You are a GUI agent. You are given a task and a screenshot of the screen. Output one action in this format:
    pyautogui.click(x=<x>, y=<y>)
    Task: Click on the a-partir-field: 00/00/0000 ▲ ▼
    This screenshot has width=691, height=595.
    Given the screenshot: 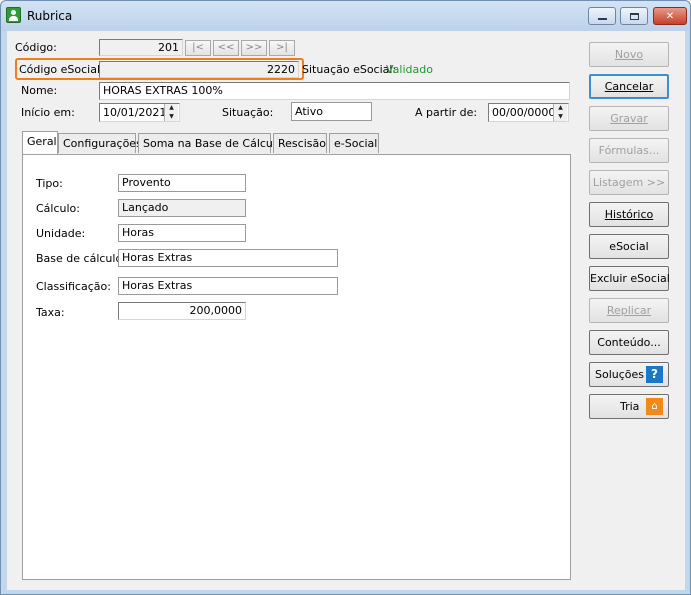 What is the action you would take?
    pyautogui.click(x=528, y=112)
    